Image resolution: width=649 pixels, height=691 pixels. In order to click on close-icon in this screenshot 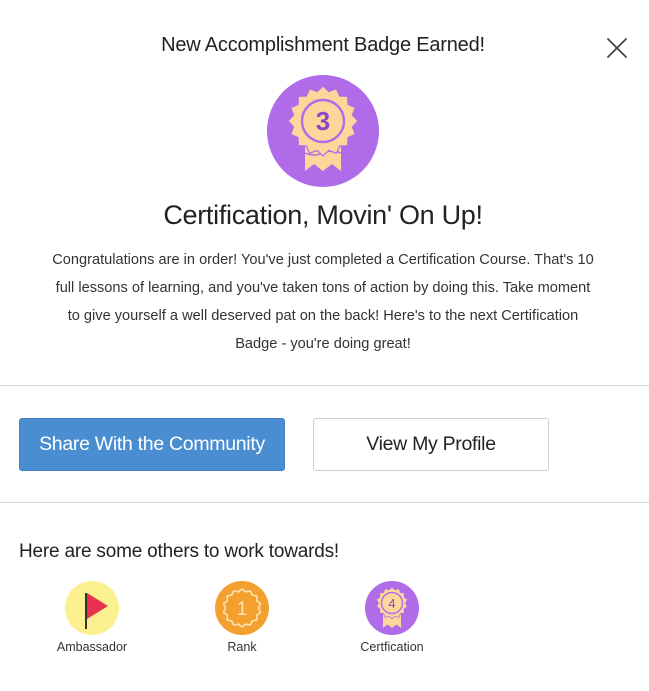, I will do `click(617, 48)`.